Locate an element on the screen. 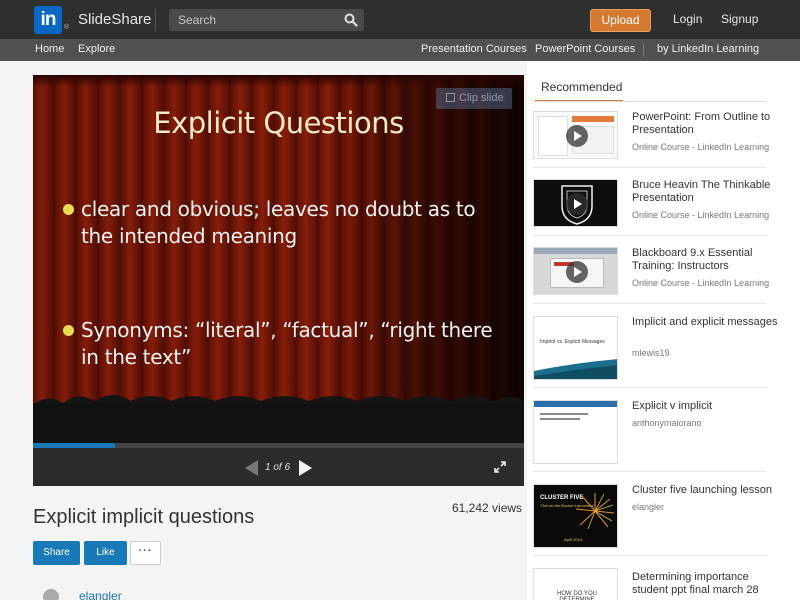 This screenshot has width=800, height=600. nav-divider is located at coordinates (643, 50).